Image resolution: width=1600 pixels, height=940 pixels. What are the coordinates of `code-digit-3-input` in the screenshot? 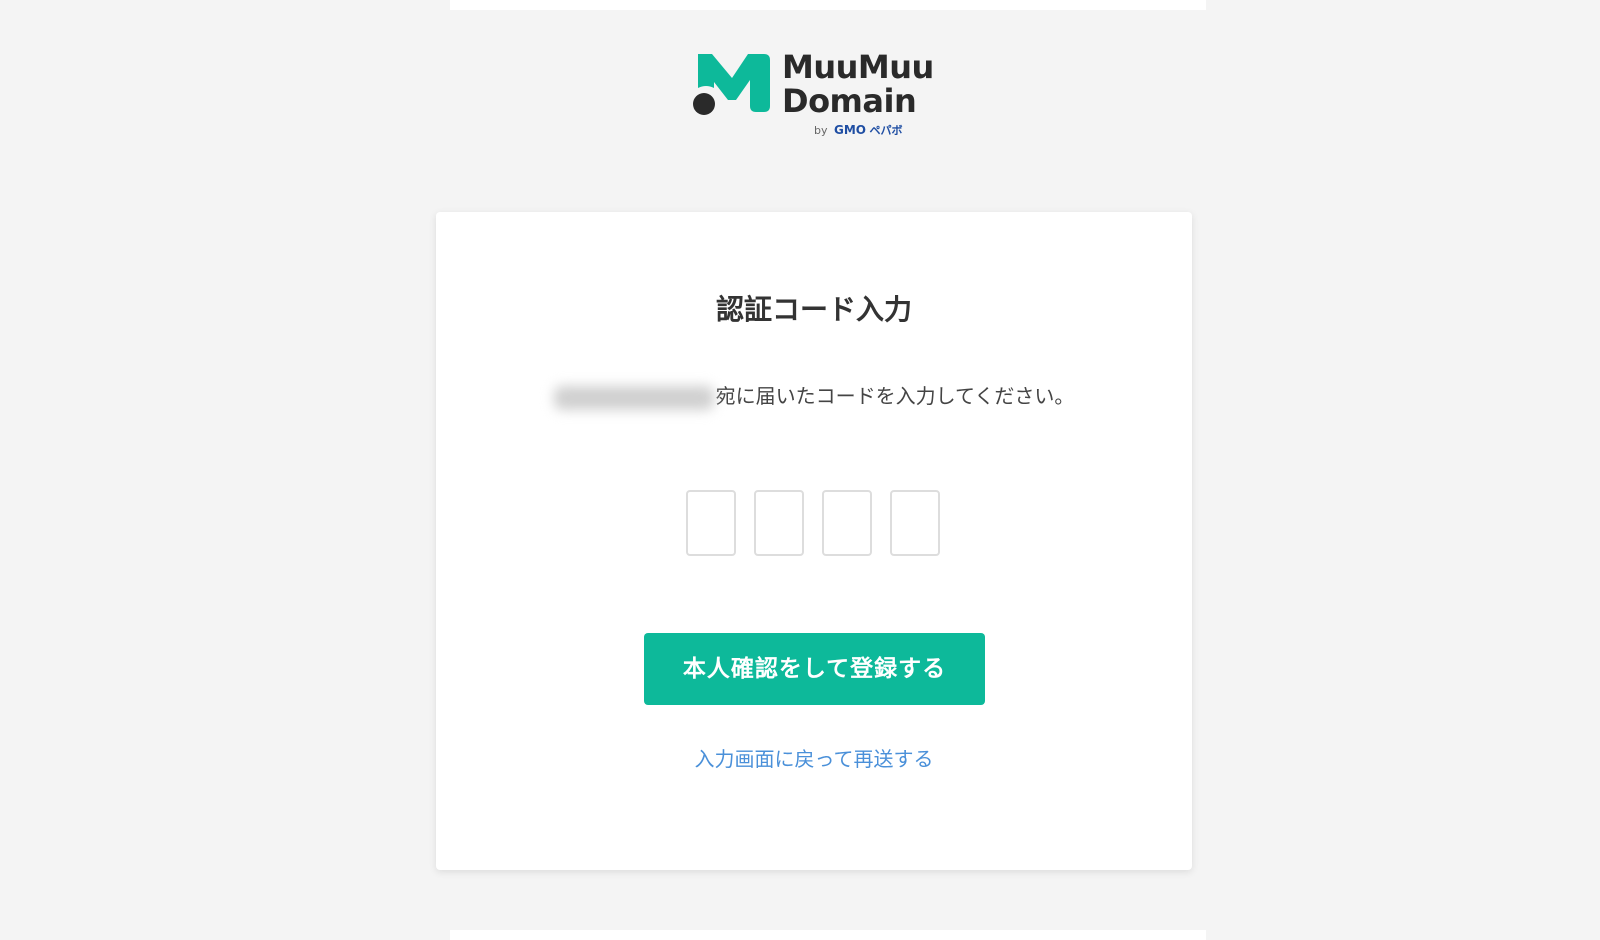 It's located at (847, 523).